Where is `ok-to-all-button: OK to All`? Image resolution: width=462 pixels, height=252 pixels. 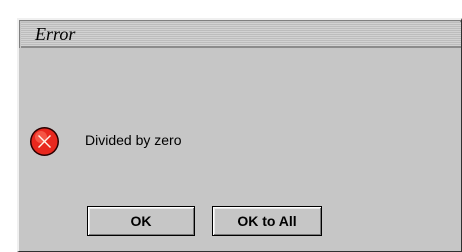 ok-to-all-button: OK to All is located at coordinates (267, 221).